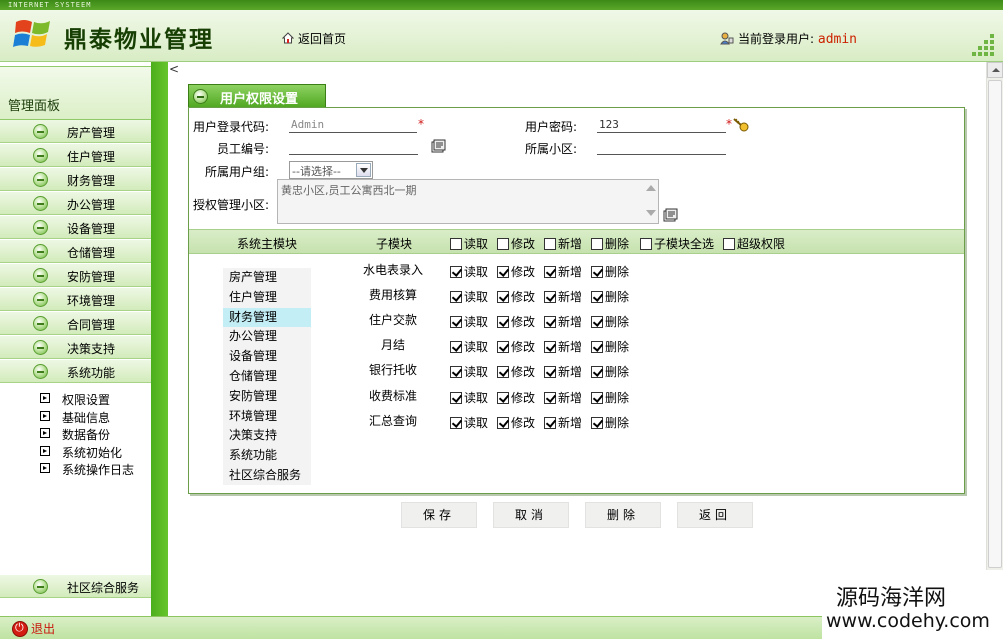 The image size is (1003, 639). I want to click on sidebar-item-label: 安防管理, so click(91, 277).